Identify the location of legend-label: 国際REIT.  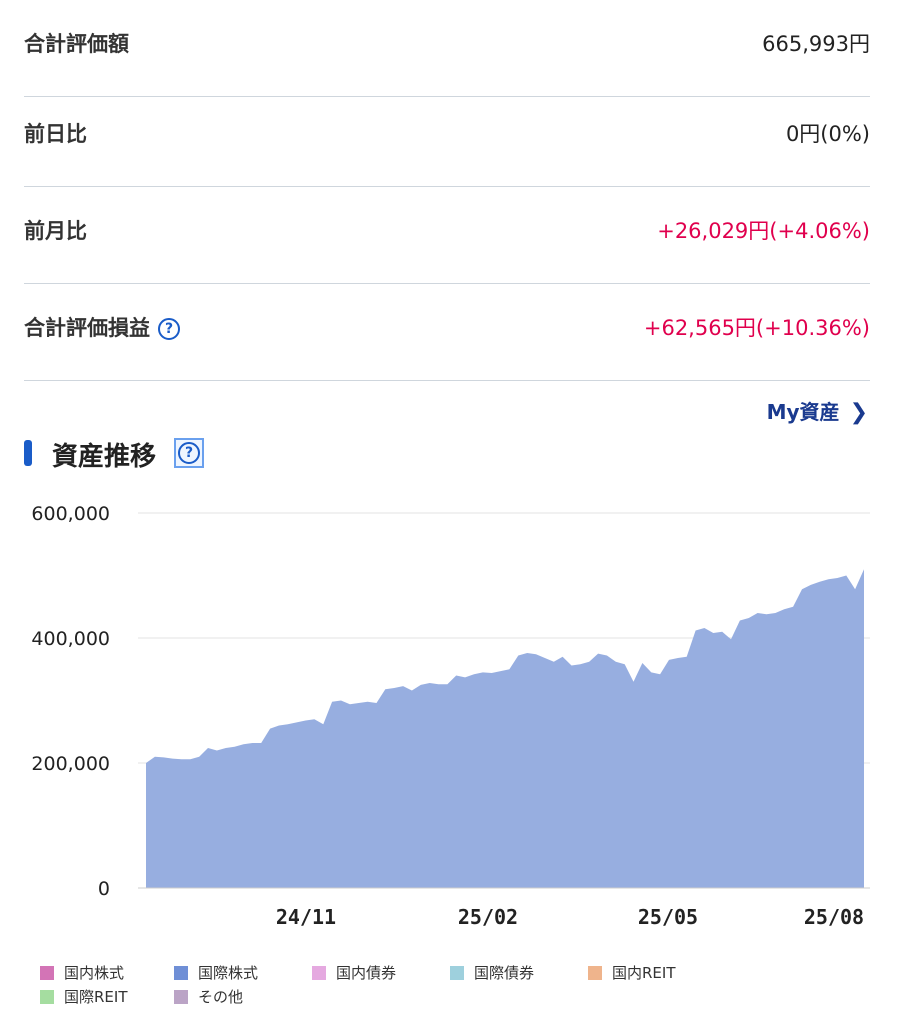
(96, 997).